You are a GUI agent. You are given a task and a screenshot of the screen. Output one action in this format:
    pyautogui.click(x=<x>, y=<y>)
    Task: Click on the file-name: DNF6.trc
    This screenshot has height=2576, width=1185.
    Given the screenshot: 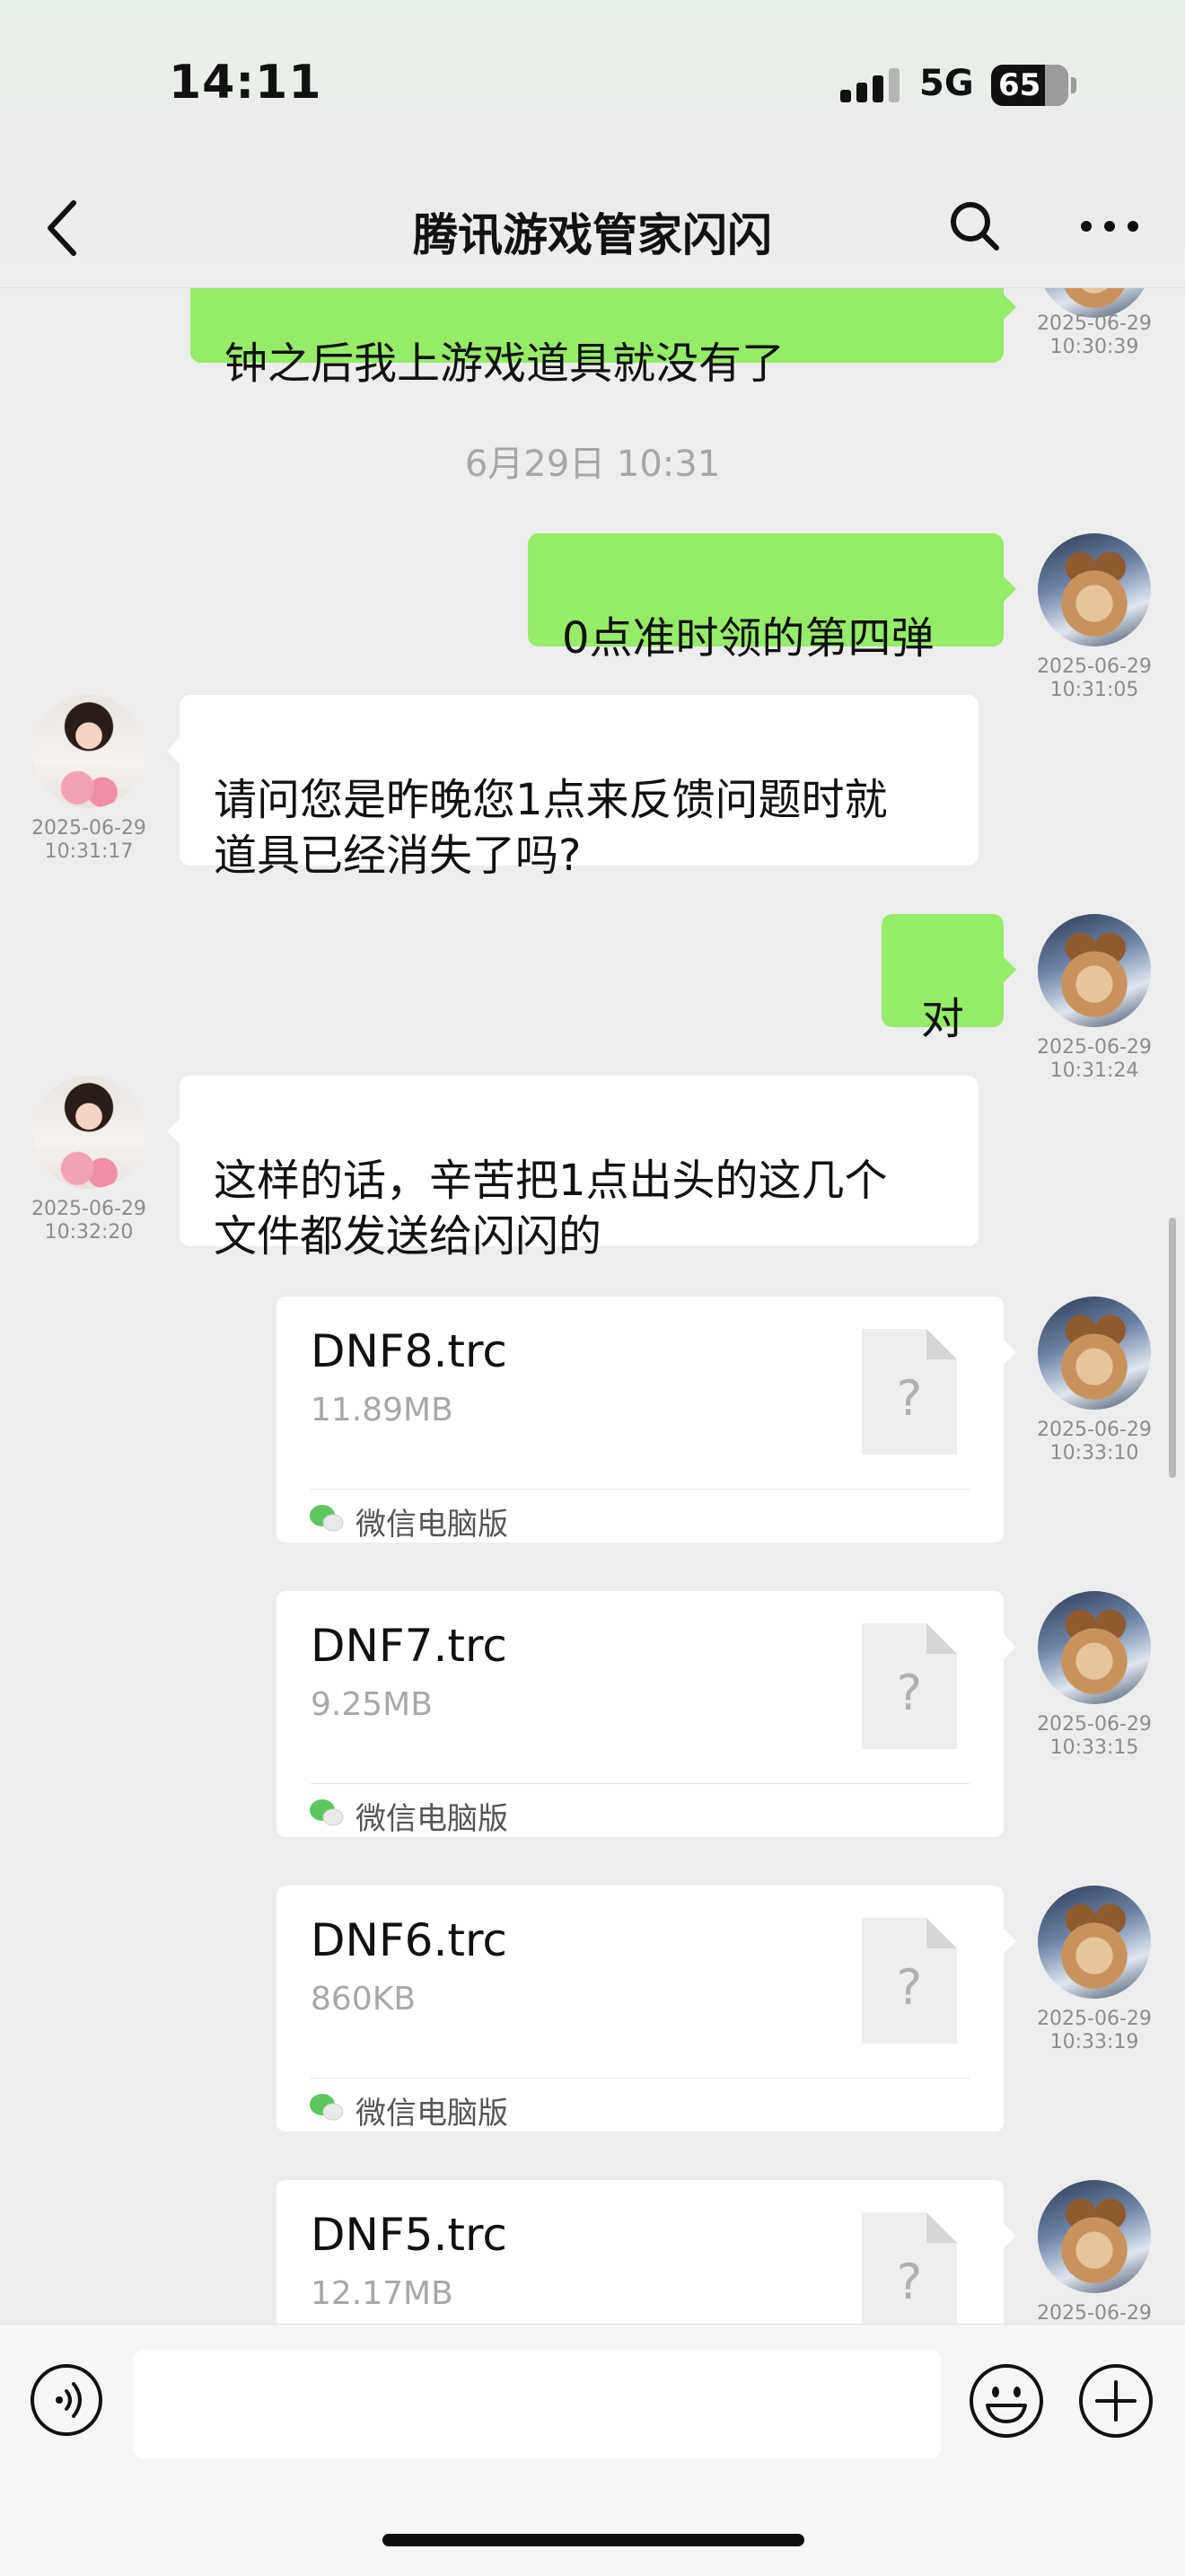 What is the action you would take?
    pyautogui.click(x=409, y=1940)
    